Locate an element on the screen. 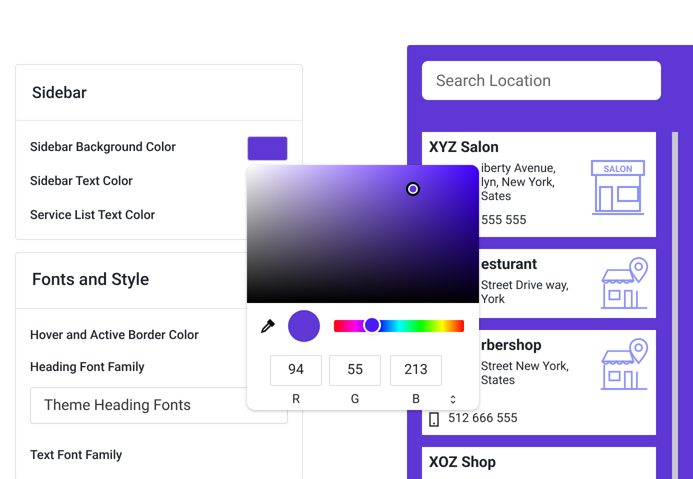 The image size is (693, 479). location-name: esturant is located at coordinates (509, 264).